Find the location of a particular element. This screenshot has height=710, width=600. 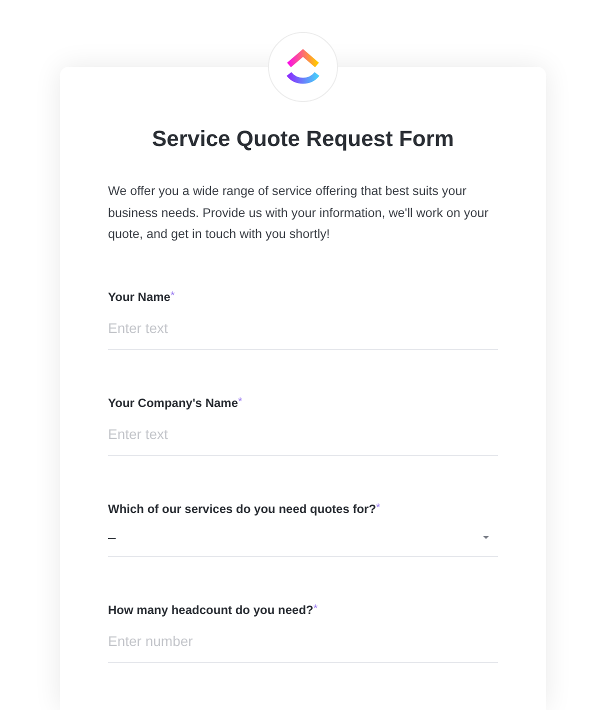

number-input: Enter number is located at coordinates (303, 641).